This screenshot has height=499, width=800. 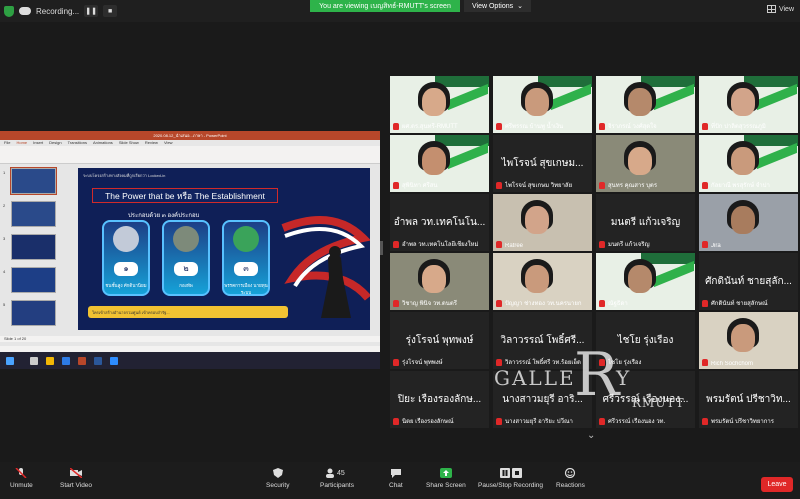 What do you see at coordinates (591, 435) in the screenshot?
I see `chevron-down-icon: ⌄` at bounding box center [591, 435].